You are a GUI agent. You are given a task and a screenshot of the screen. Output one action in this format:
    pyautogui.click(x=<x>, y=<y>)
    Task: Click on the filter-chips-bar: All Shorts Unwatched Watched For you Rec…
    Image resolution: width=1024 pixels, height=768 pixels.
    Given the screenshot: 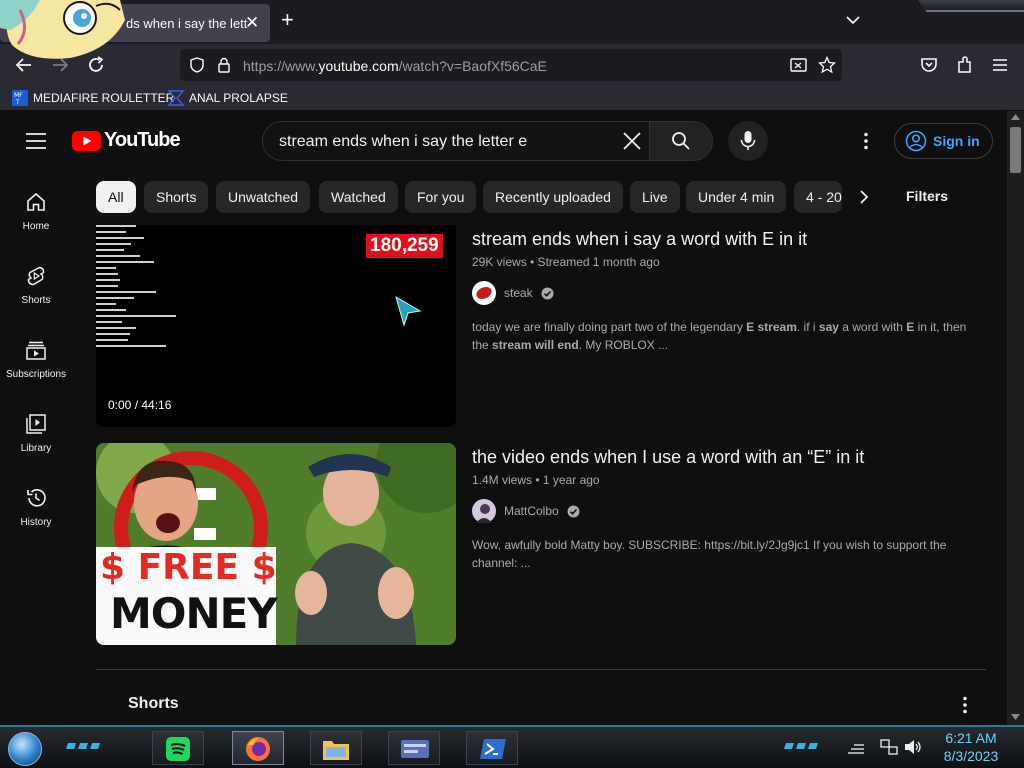 What is the action you would take?
    pyautogui.click(x=546, y=197)
    